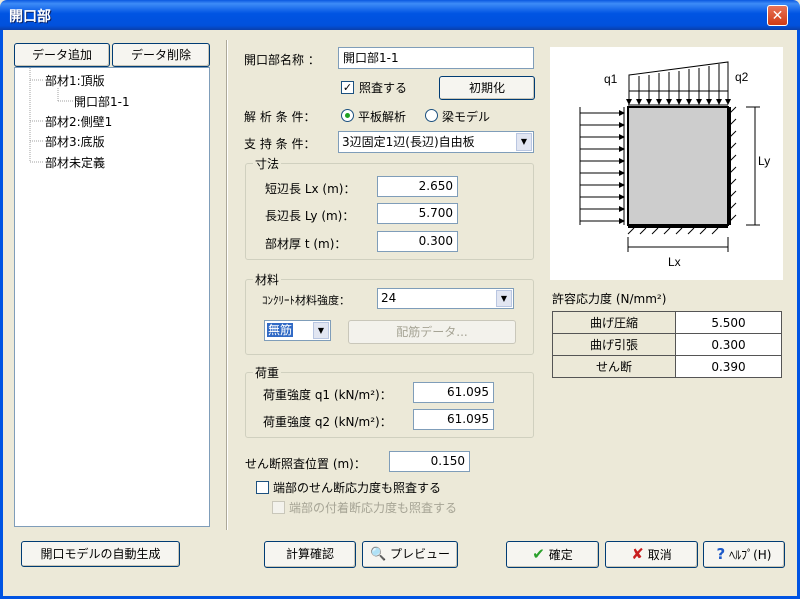 The height and width of the screenshot is (599, 800). I want to click on init-button: 初期化, so click(487, 88).